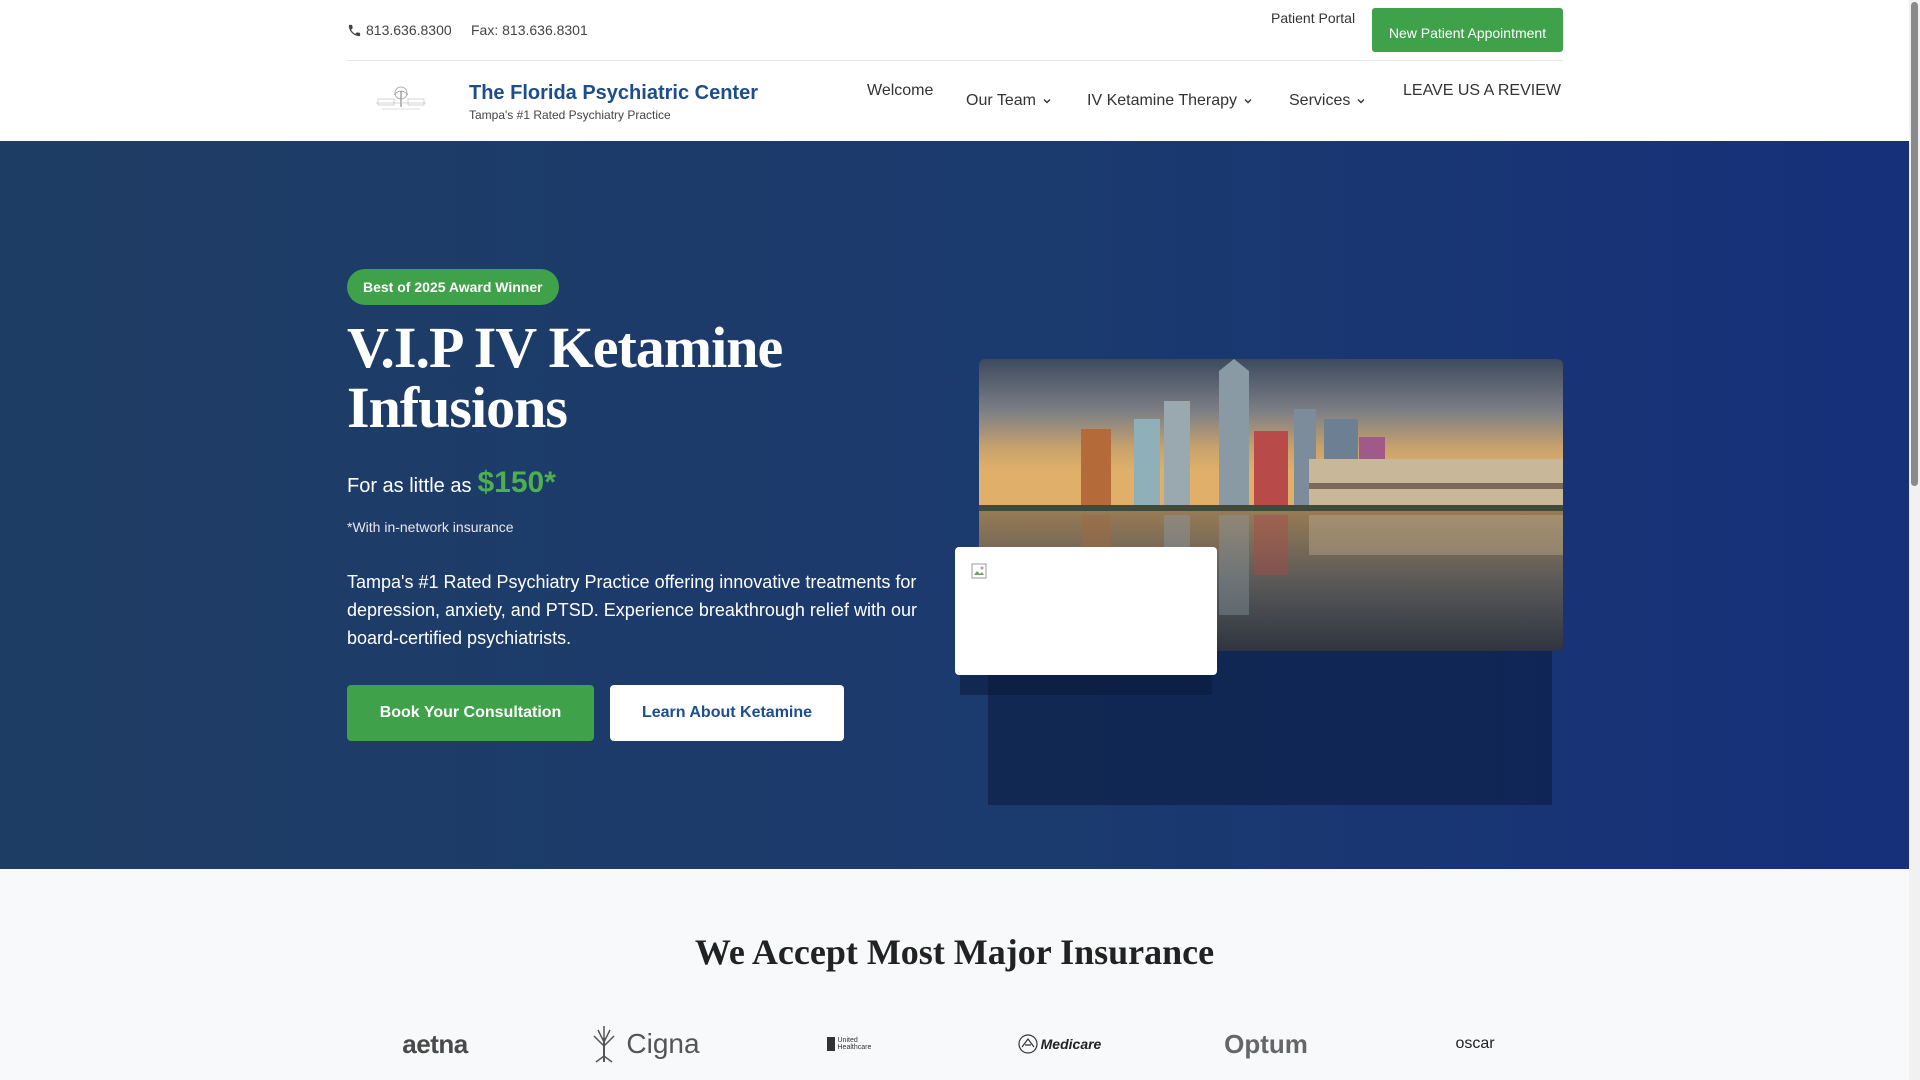 The image size is (1920, 1080). I want to click on nav-our-team-label: Our Team, so click(1001, 100).